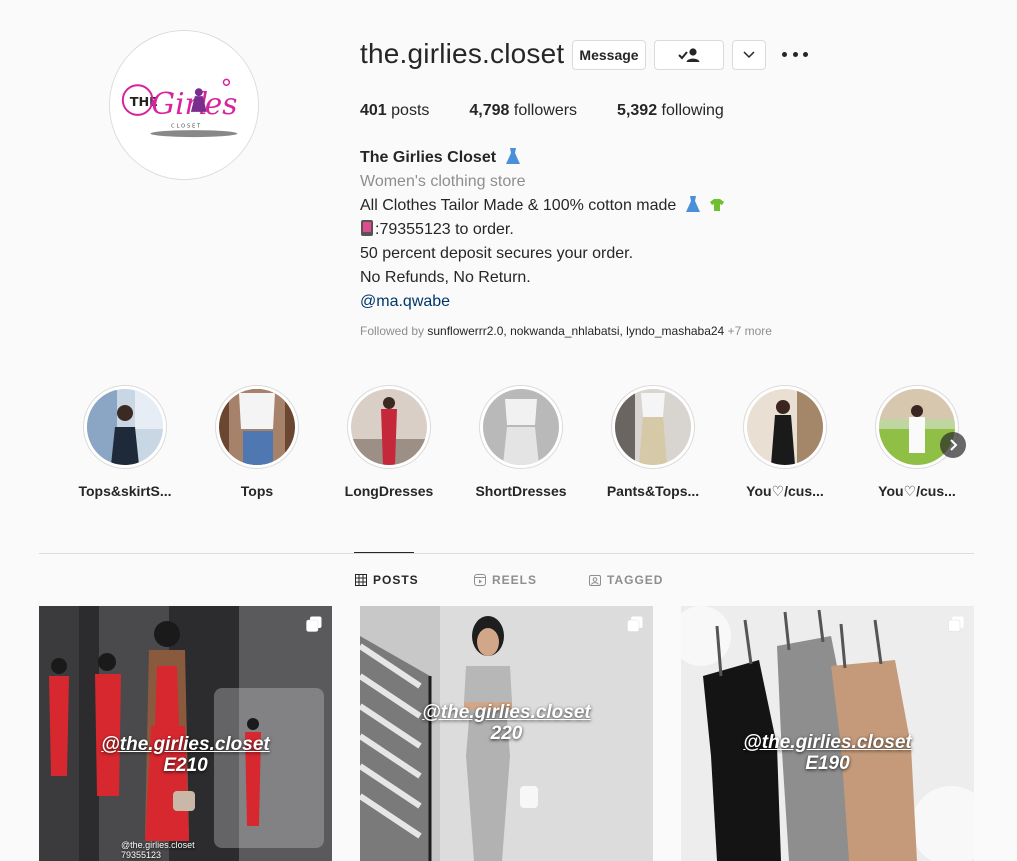  Describe the element at coordinates (361, 580) in the screenshot. I see `grid-icon` at that location.